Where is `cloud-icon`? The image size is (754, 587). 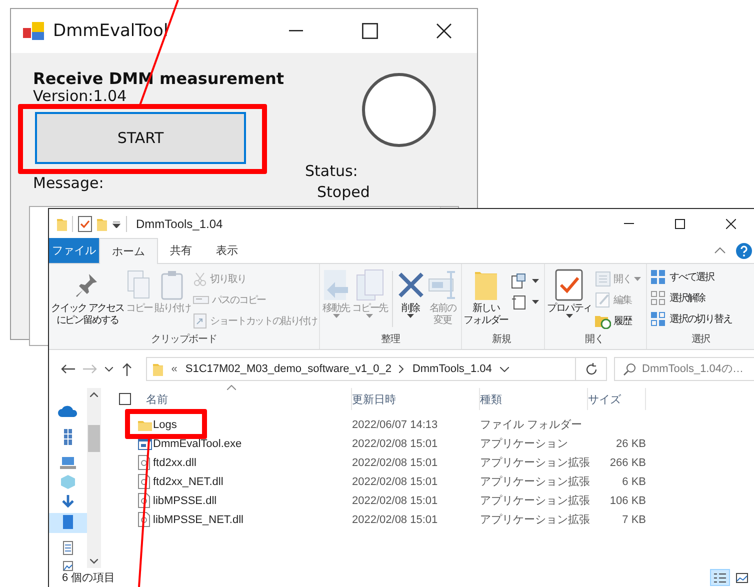 cloud-icon is located at coordinates (68, 411).